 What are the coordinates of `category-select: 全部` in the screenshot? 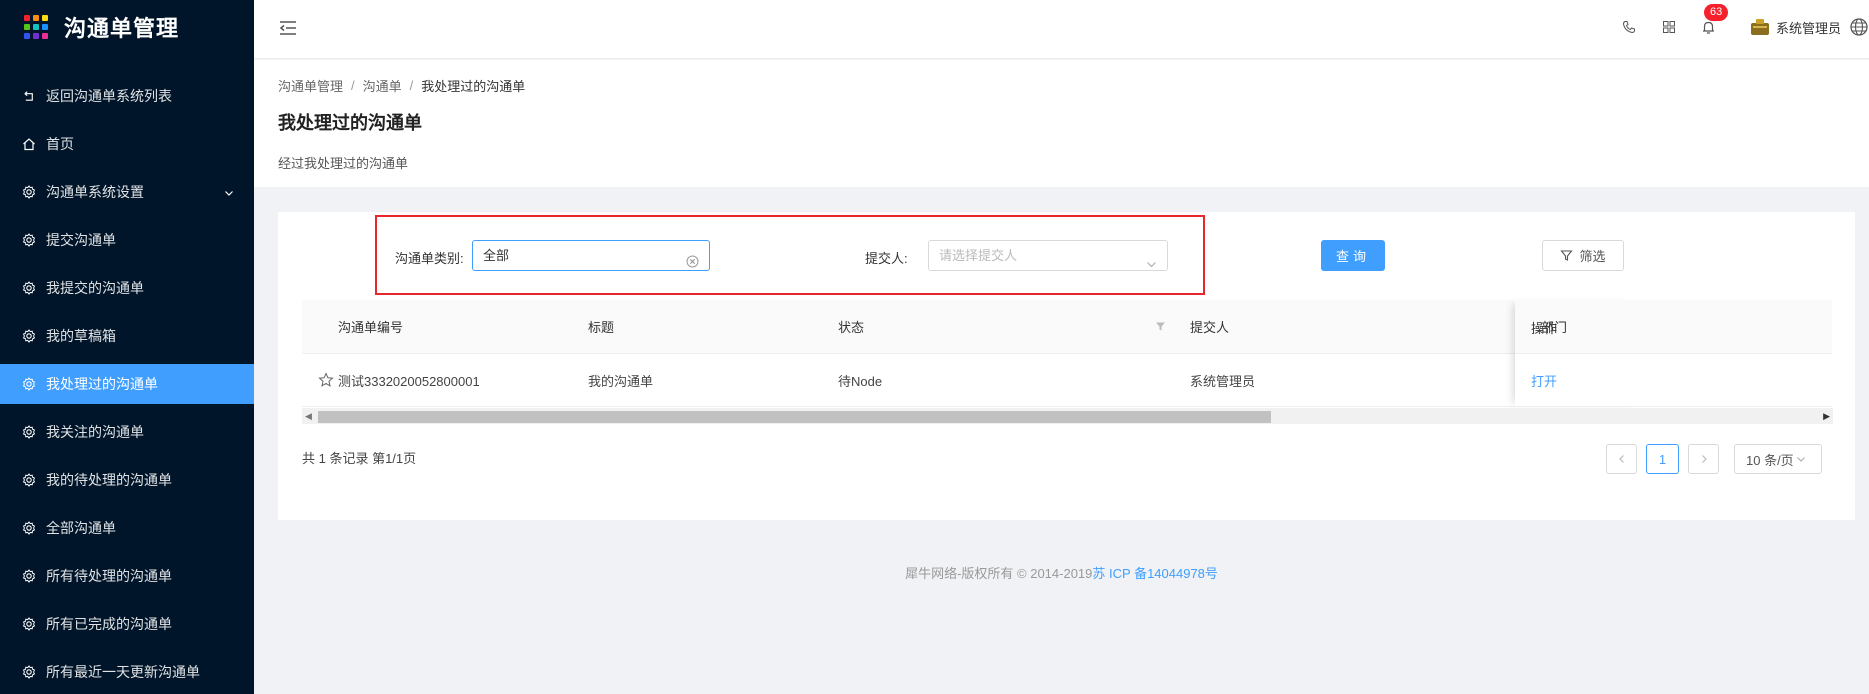 It's located at (591, 255).